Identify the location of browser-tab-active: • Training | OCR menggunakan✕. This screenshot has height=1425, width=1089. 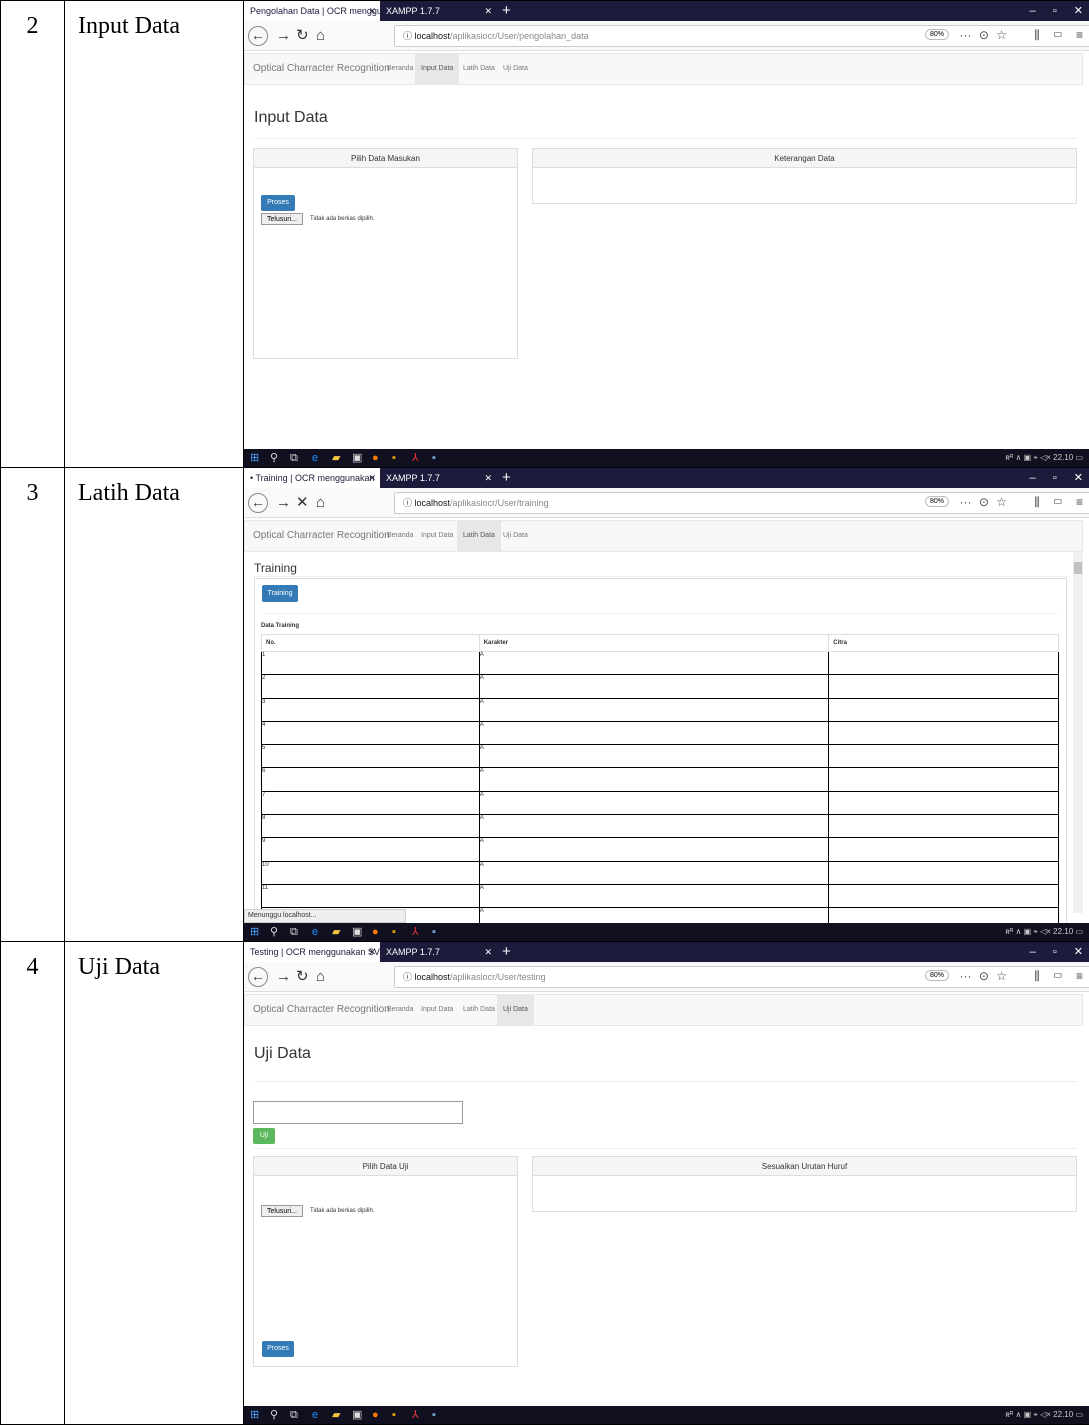
(312, 478).